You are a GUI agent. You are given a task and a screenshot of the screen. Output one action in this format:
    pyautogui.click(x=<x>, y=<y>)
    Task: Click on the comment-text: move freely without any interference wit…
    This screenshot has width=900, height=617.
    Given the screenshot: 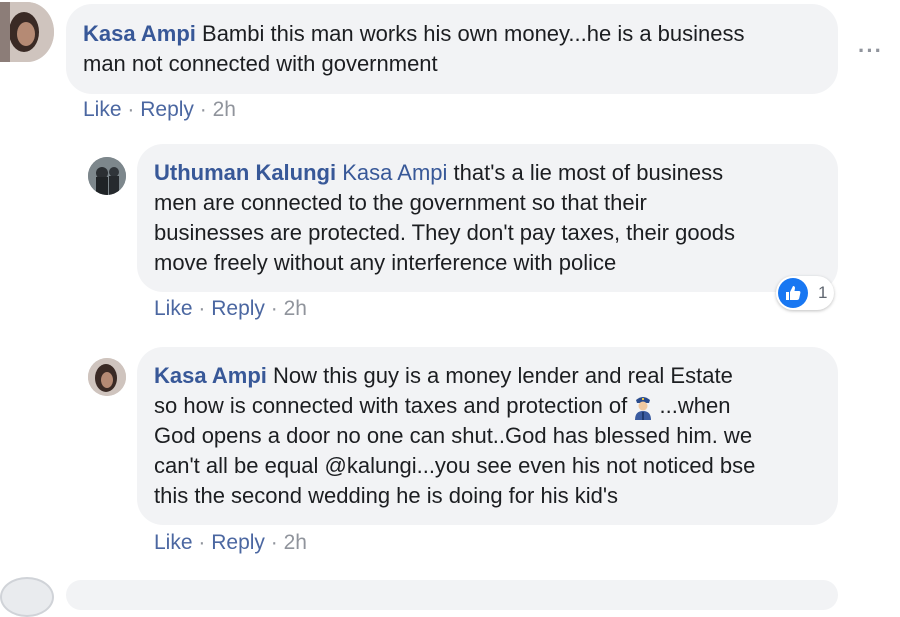 What is the action you would take?
    pyautogui.click(x=385, y=262)
    